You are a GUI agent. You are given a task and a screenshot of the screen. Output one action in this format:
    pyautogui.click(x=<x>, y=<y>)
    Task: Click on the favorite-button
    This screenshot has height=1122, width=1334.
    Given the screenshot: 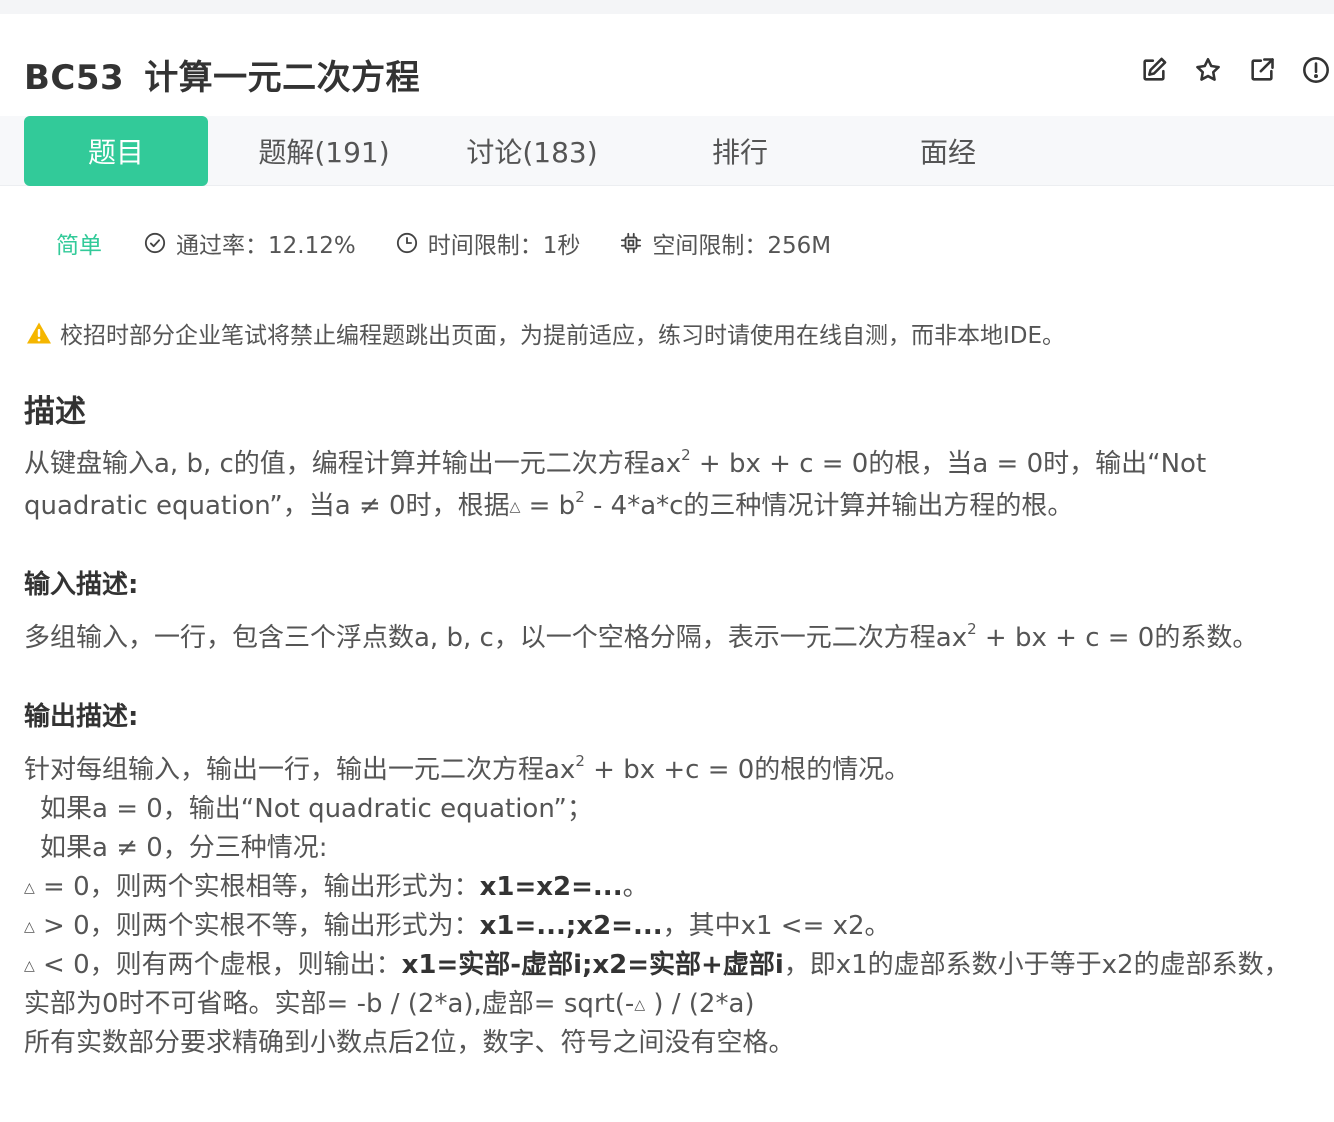 What is the action you would take?
    pyautogui.click(x=1208, y=70)
    